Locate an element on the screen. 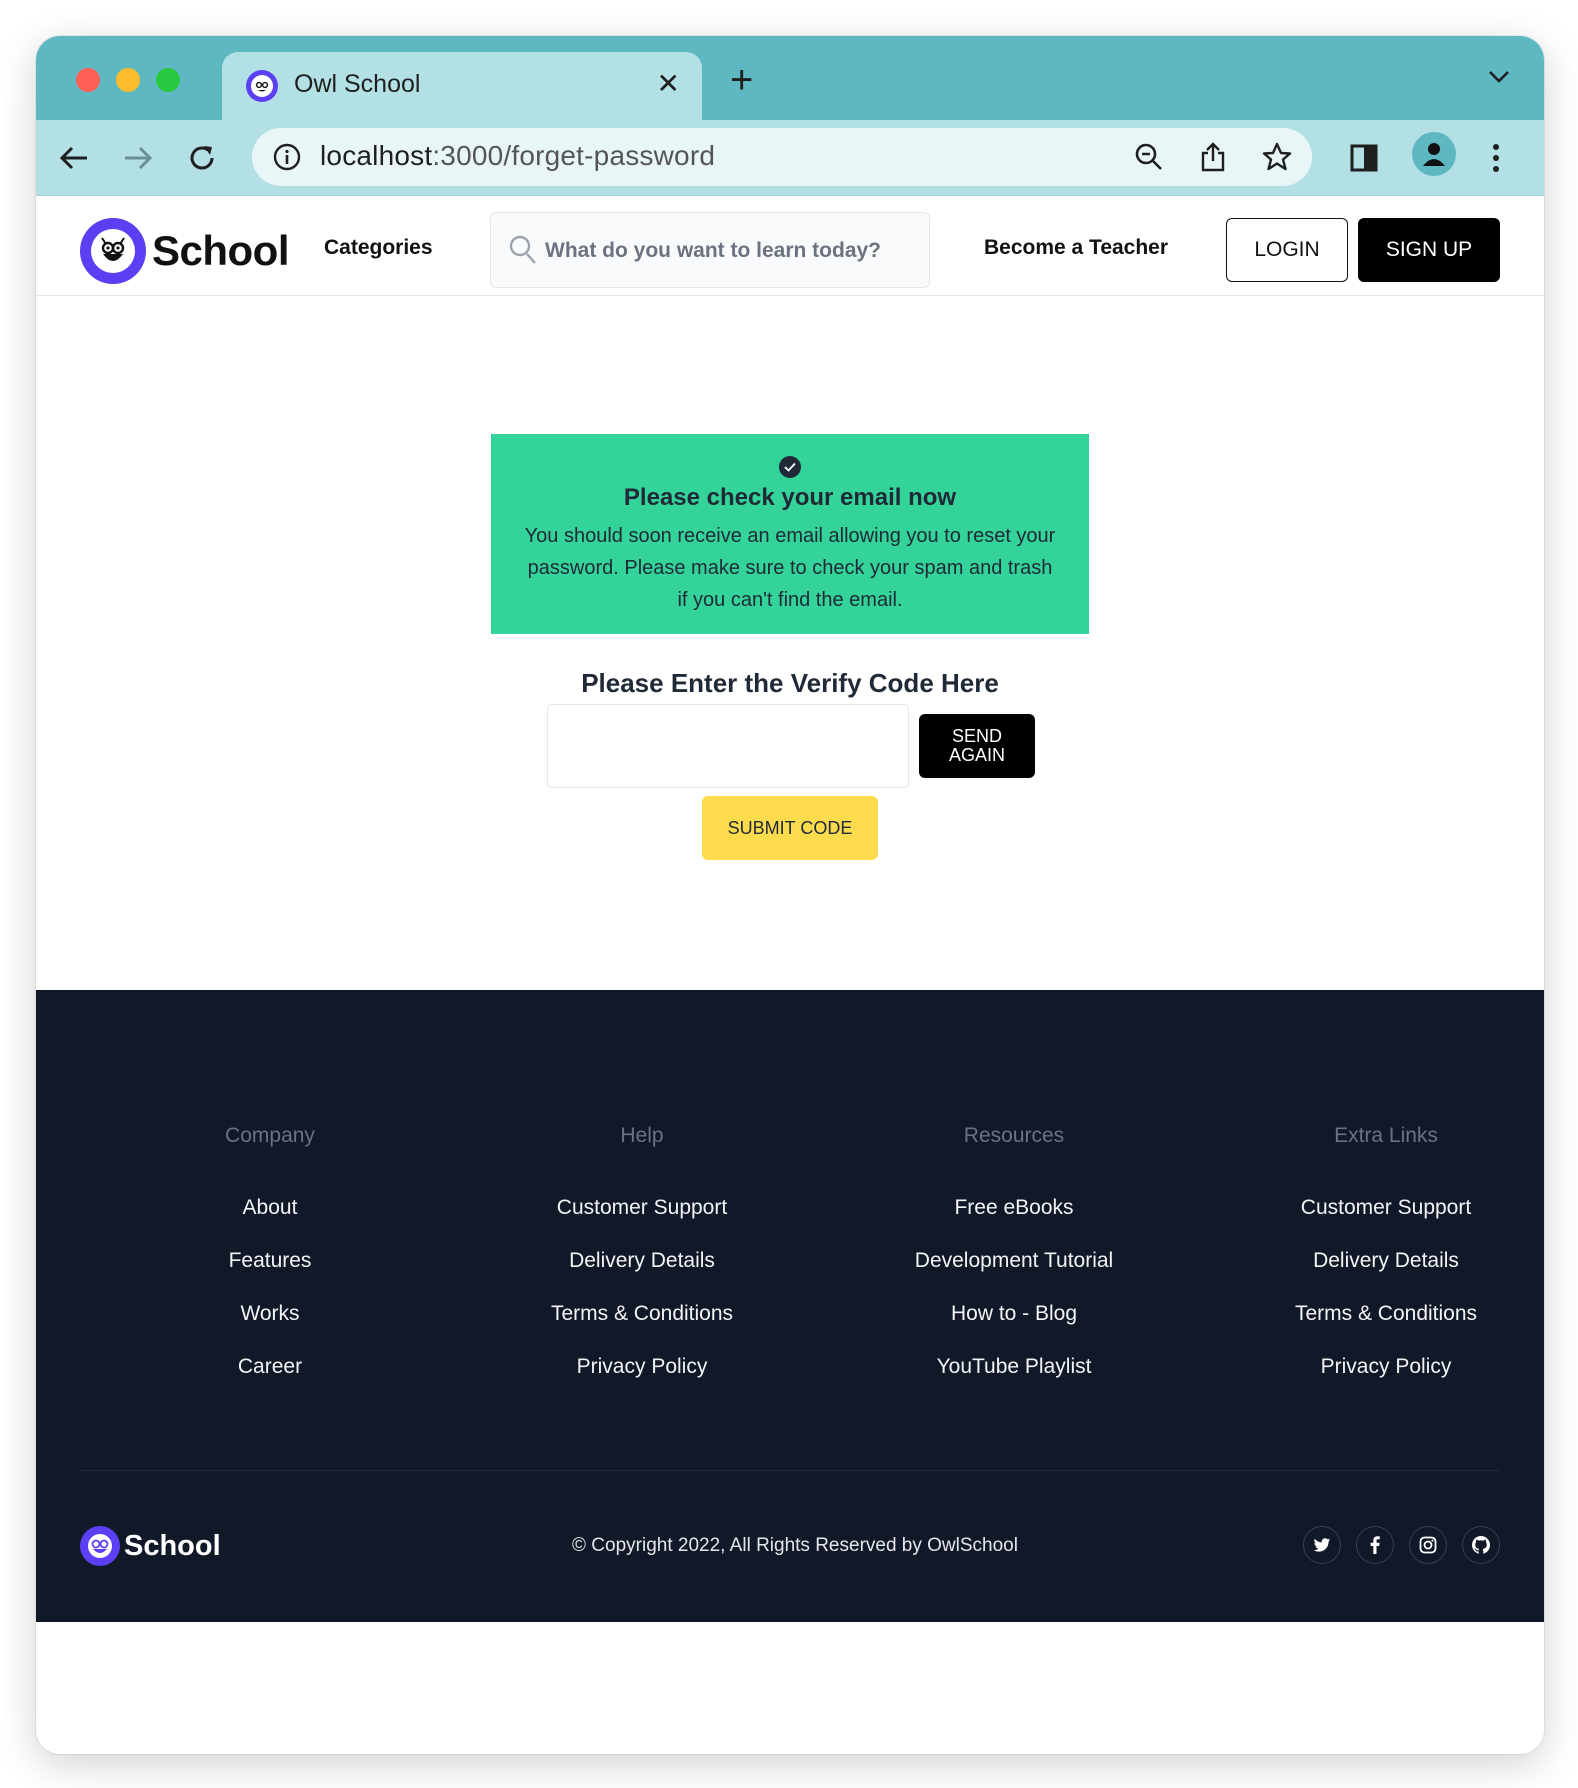 This screenshot has height=1788, width=1578. zoom-out-icon is located at coordinates (1149, 157).